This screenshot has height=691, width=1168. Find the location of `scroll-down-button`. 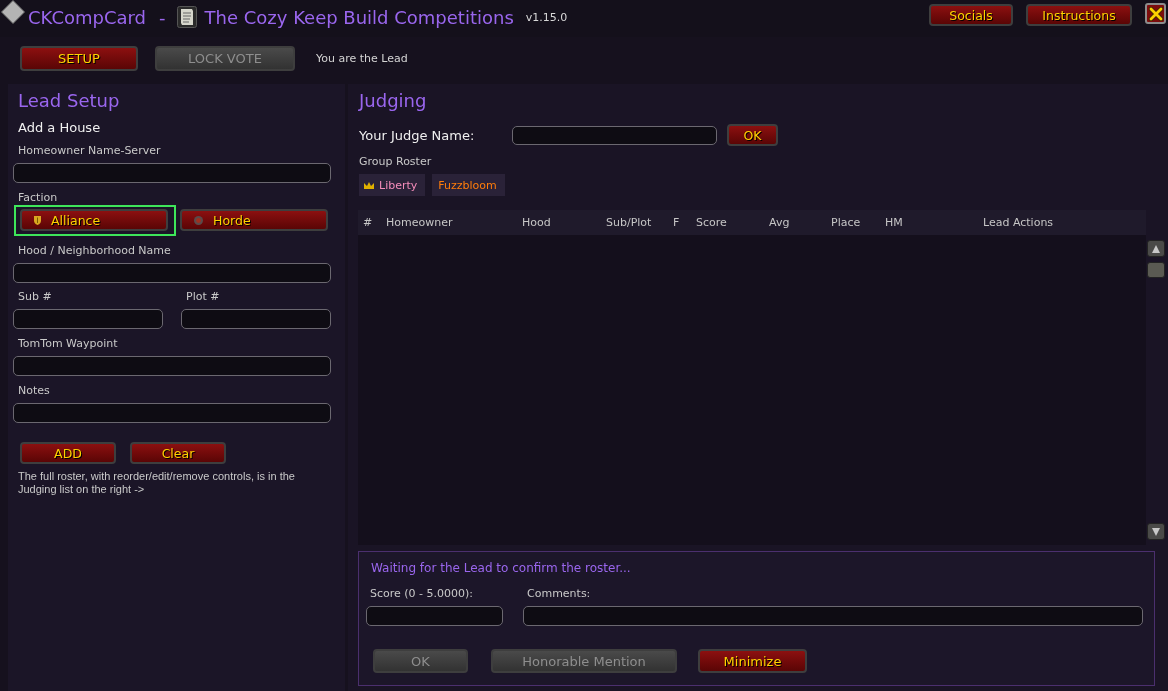

scroll-down-button is located at coordinates (1155, 531).